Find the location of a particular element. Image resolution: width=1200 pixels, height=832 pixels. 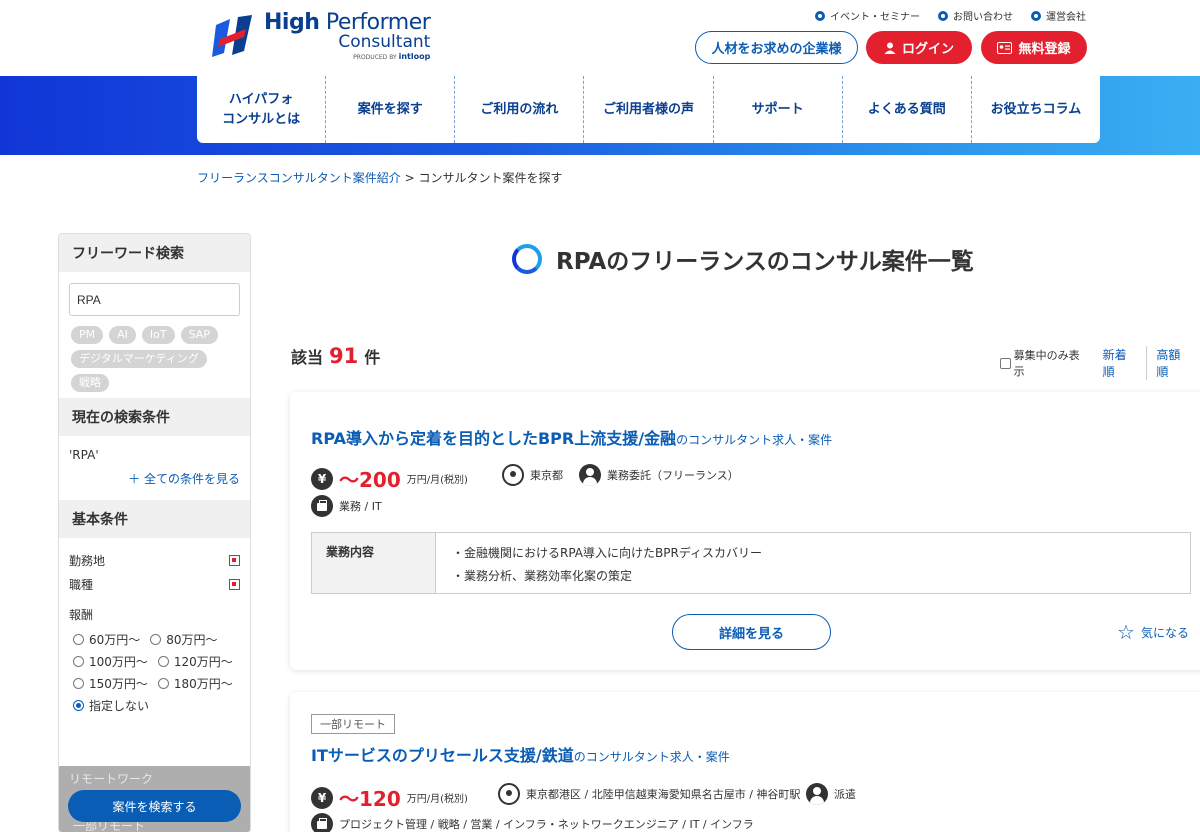

util-link-contact: お問い合わせ is located at coordinates (975, 15).